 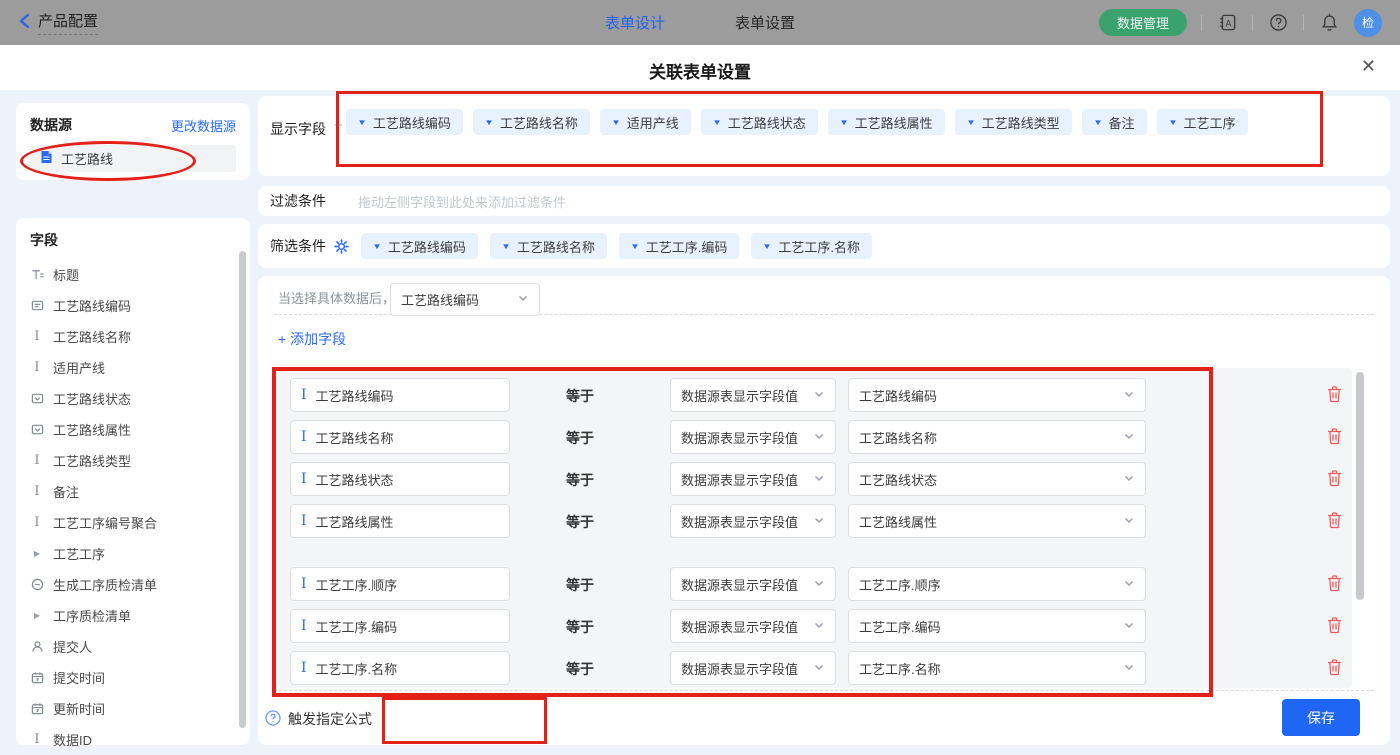 What do you see at coordinates (140, 429) in the screenshot?
I see `field-item: 工艺路线属性` at bounding box center [140, 429].